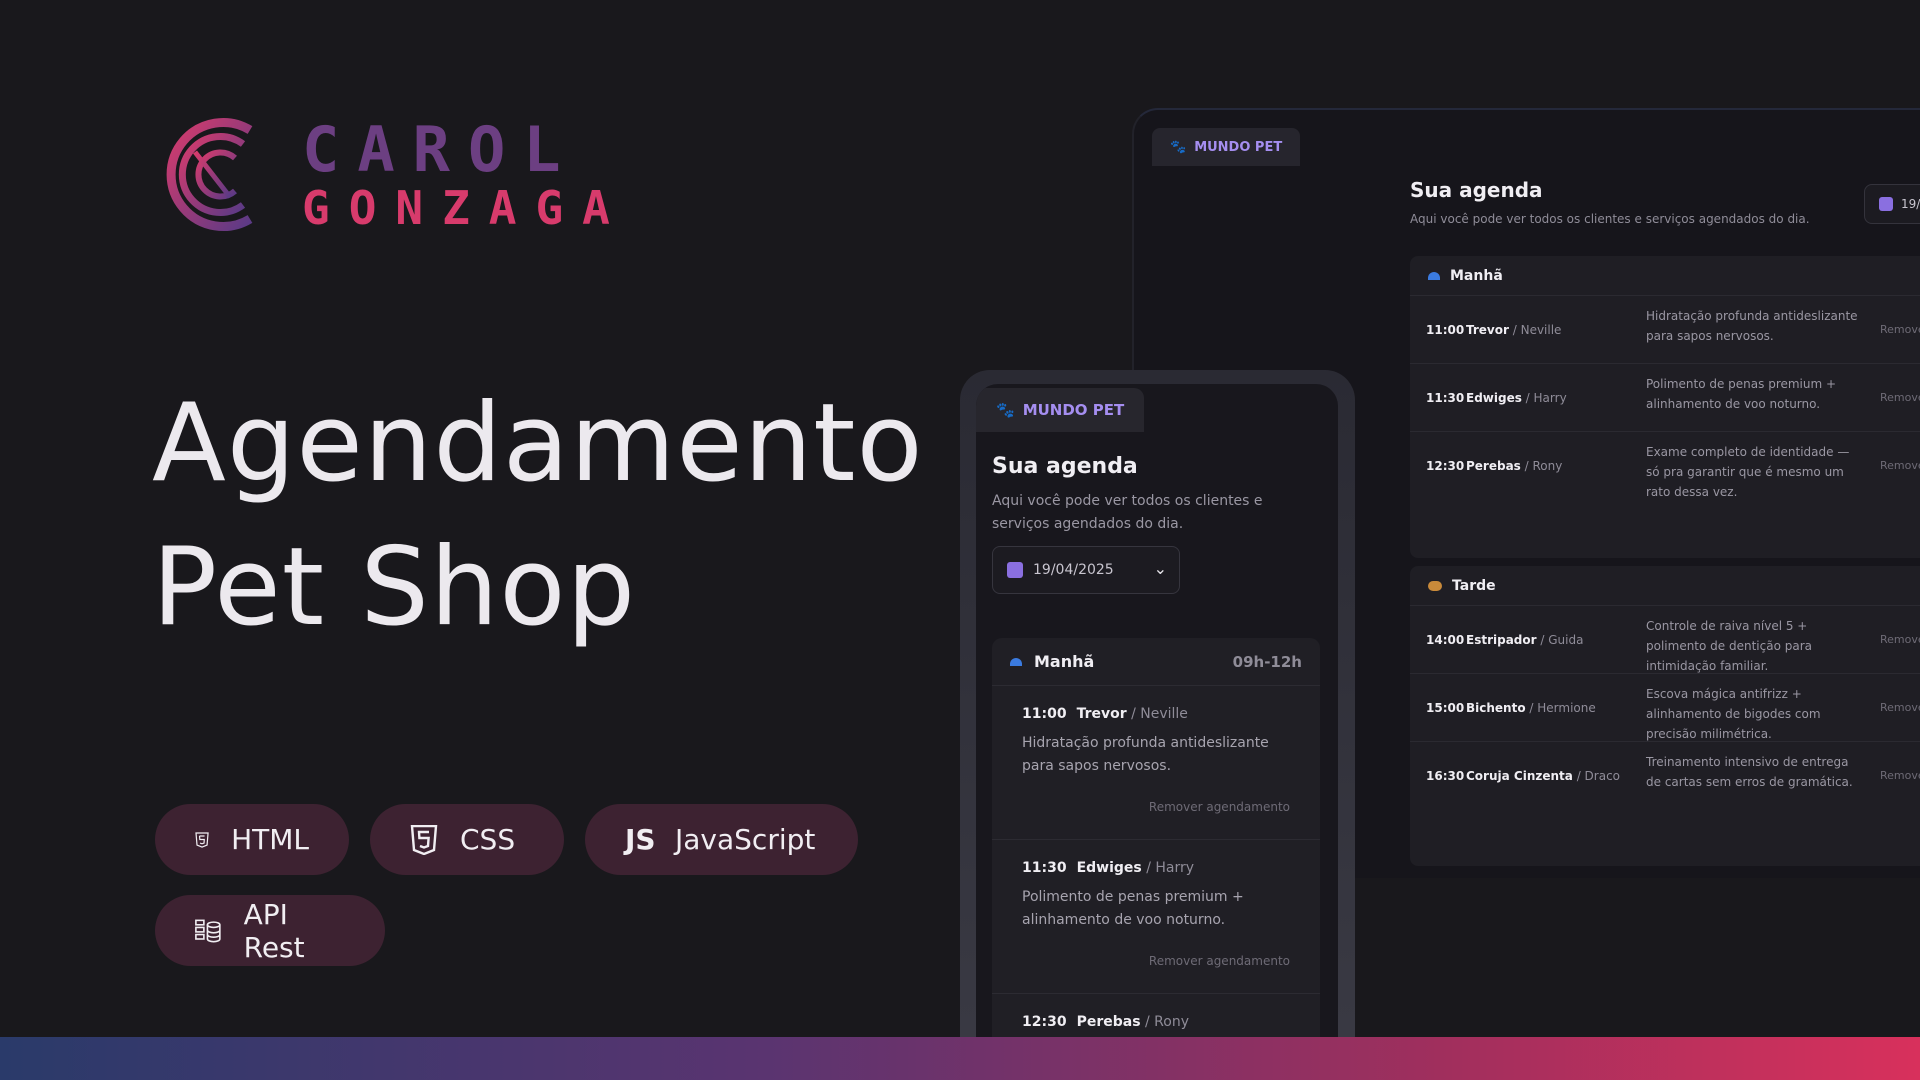 The image size is (1920, 1080). I want to click on morning-header: Manhã 09h-12h, so click(1156, 662).